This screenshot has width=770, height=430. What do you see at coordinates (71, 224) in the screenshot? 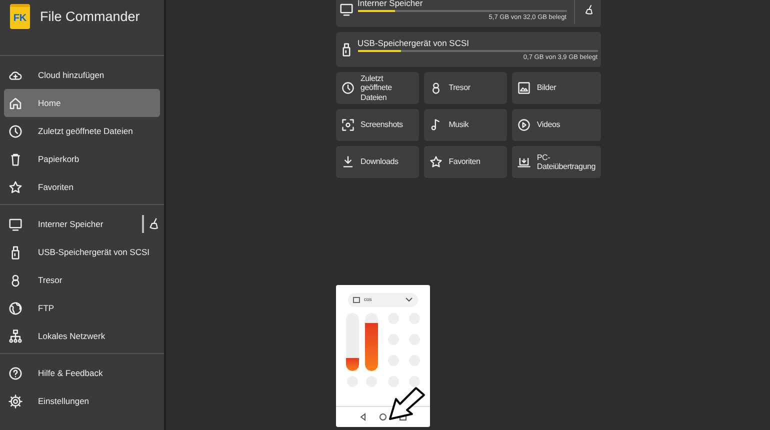
I see `sidebar-item: Interner Speicher` at bounding box center [71, 224].